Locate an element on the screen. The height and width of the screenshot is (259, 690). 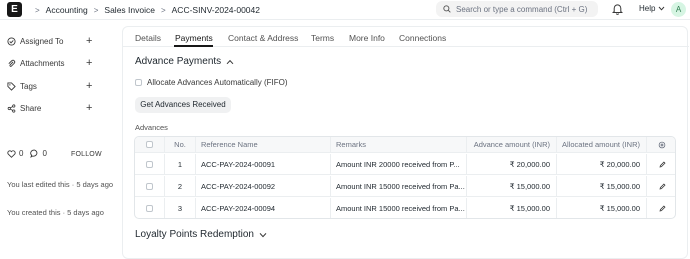
last-edited-text: You last edited this · 5 days ago is located at coordinates (60, 184).